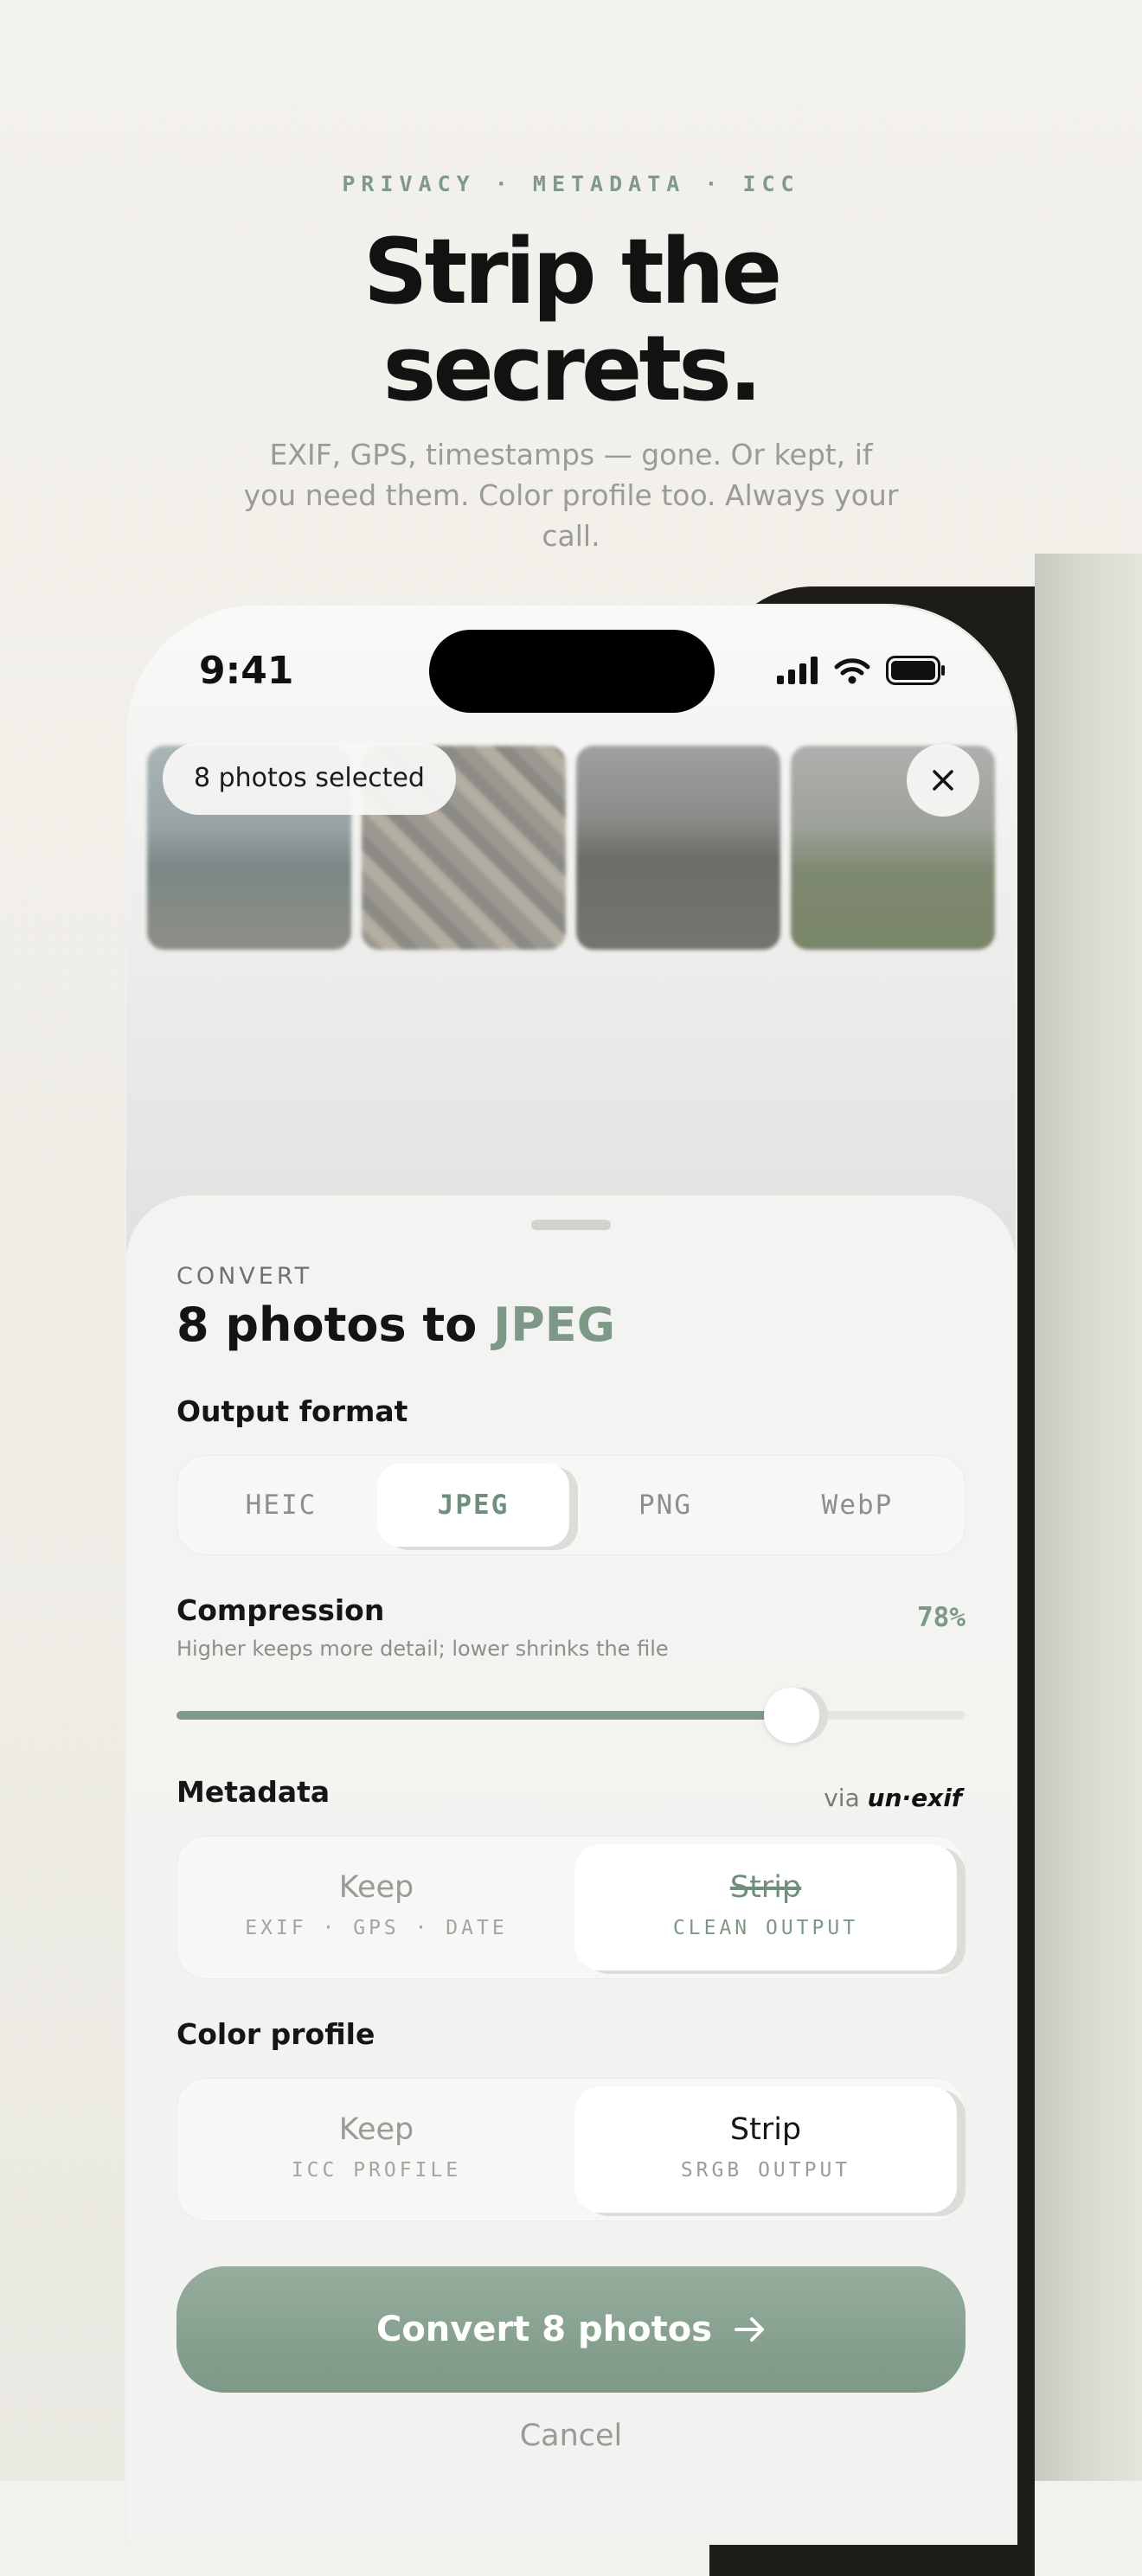 Image resolution: width=1142 pixels, height=2576 pixels. I want to click on color-profile-keep-label: Keep, so click(376, 2129).